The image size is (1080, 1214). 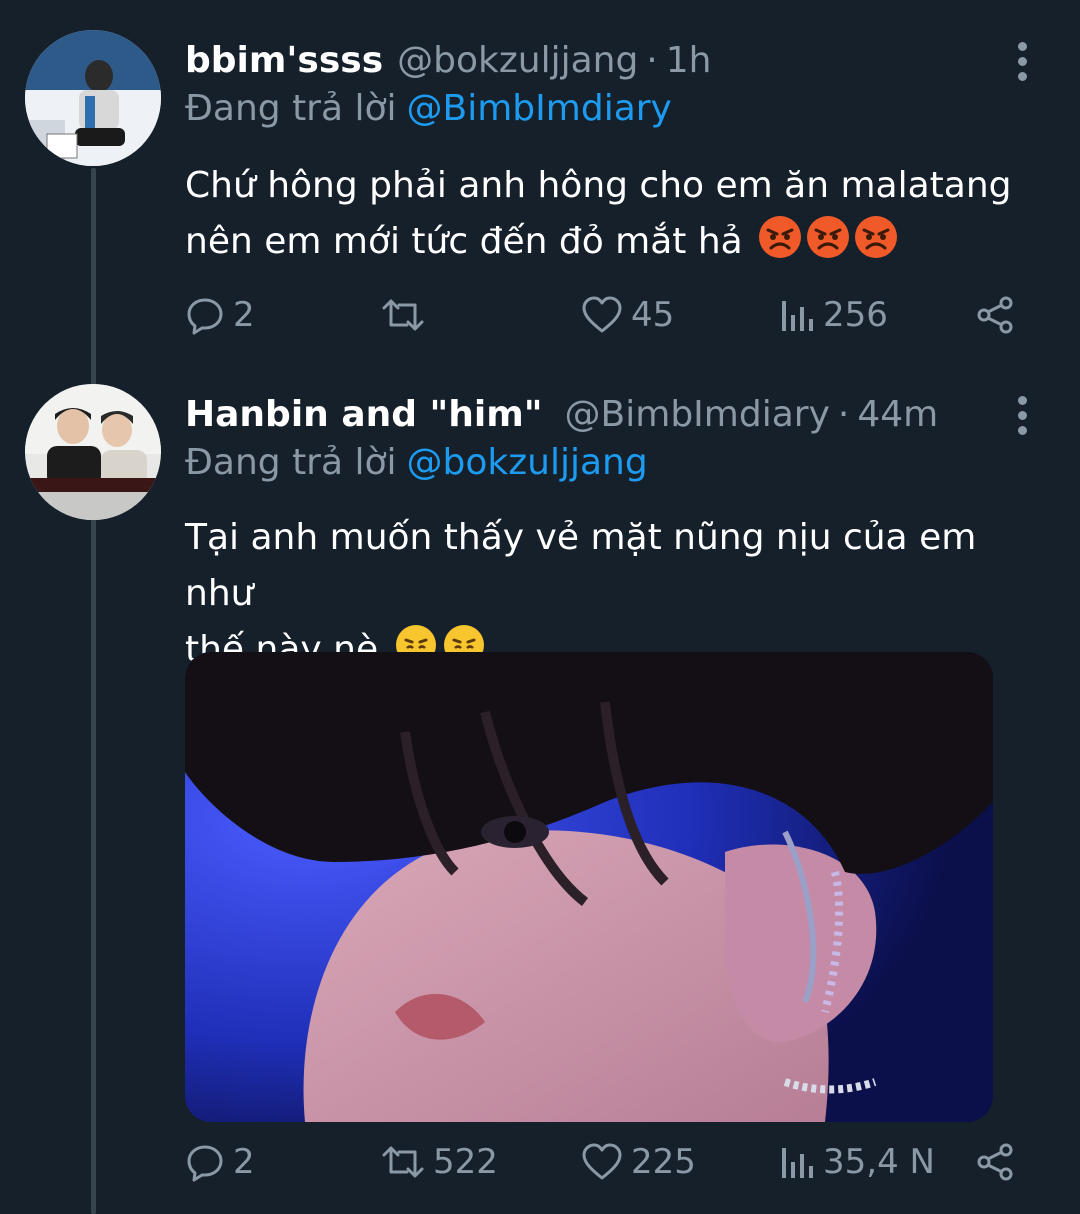 I want to click on like-button: 45, so click(x=627, y=315).